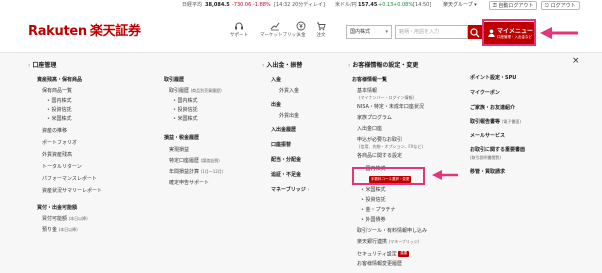 This screenshot has width=602, height=273. What do you see at coordinates (194, 161) in the screenshot?
I see `specific-account-history-link: 特定口座履歴 (譲渡益税)` at bounding box center [194, 161].